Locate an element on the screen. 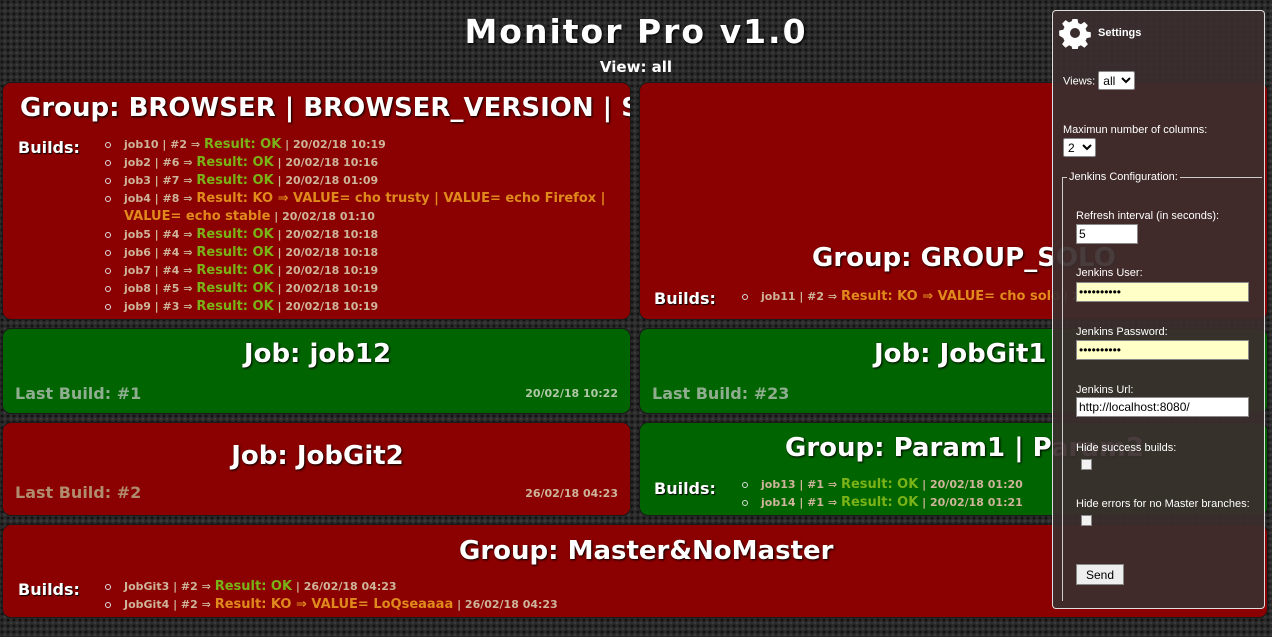 This screenshot has width=1272, height=637. views-select: all is located at coordinates (1117, 80).